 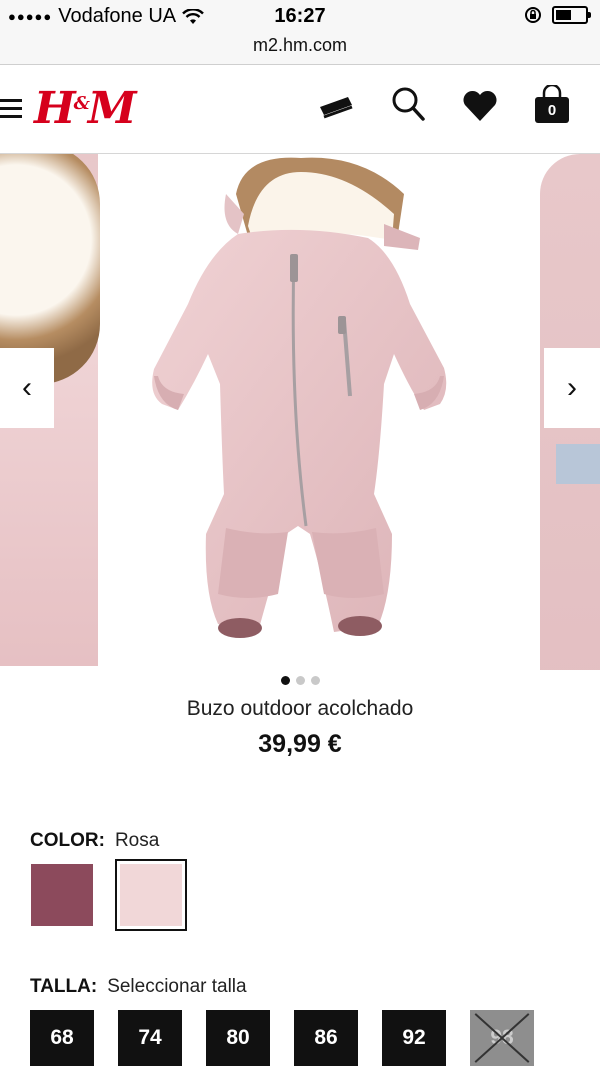 I want to click on clock: 16:27, so click(x=300, y=16).